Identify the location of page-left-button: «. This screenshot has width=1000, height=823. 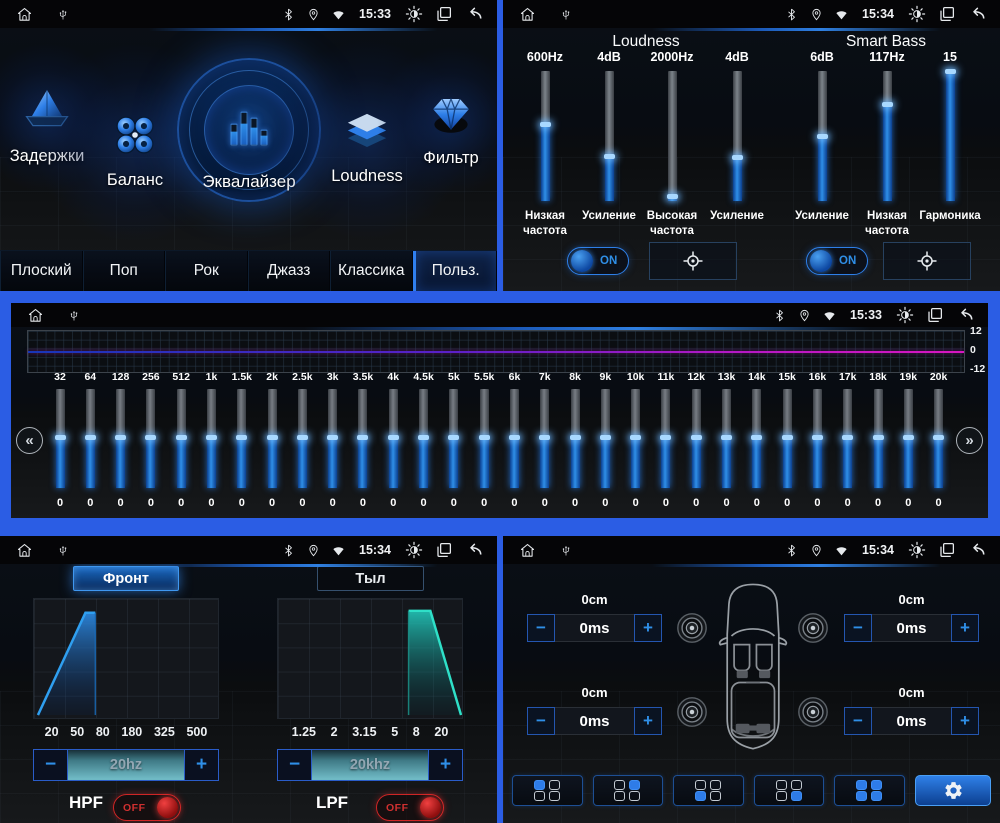
(29, 440).